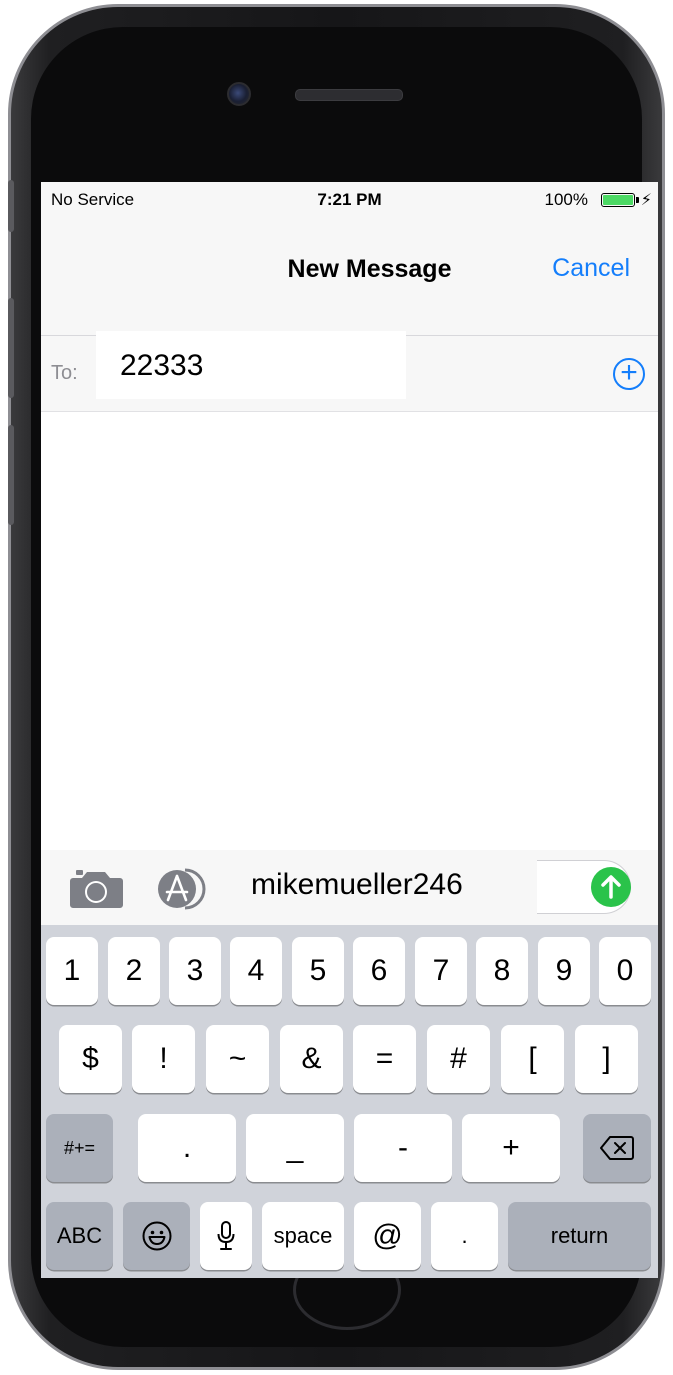  Describe the element at coordinates (134, 971) in the screenshot. I see `key-2: 2` at that location.